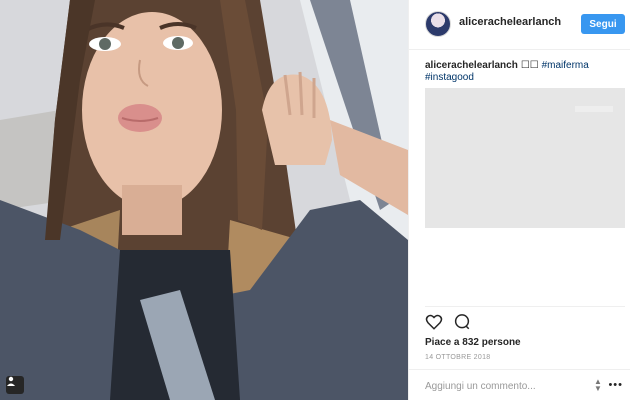 Image resolution: width=630 pixels, height=400 pixels. What do you see at coordinates (449, 77) in the screenshot?
I see `hashtag-link: #instagood` at bounding box center [449, 77].